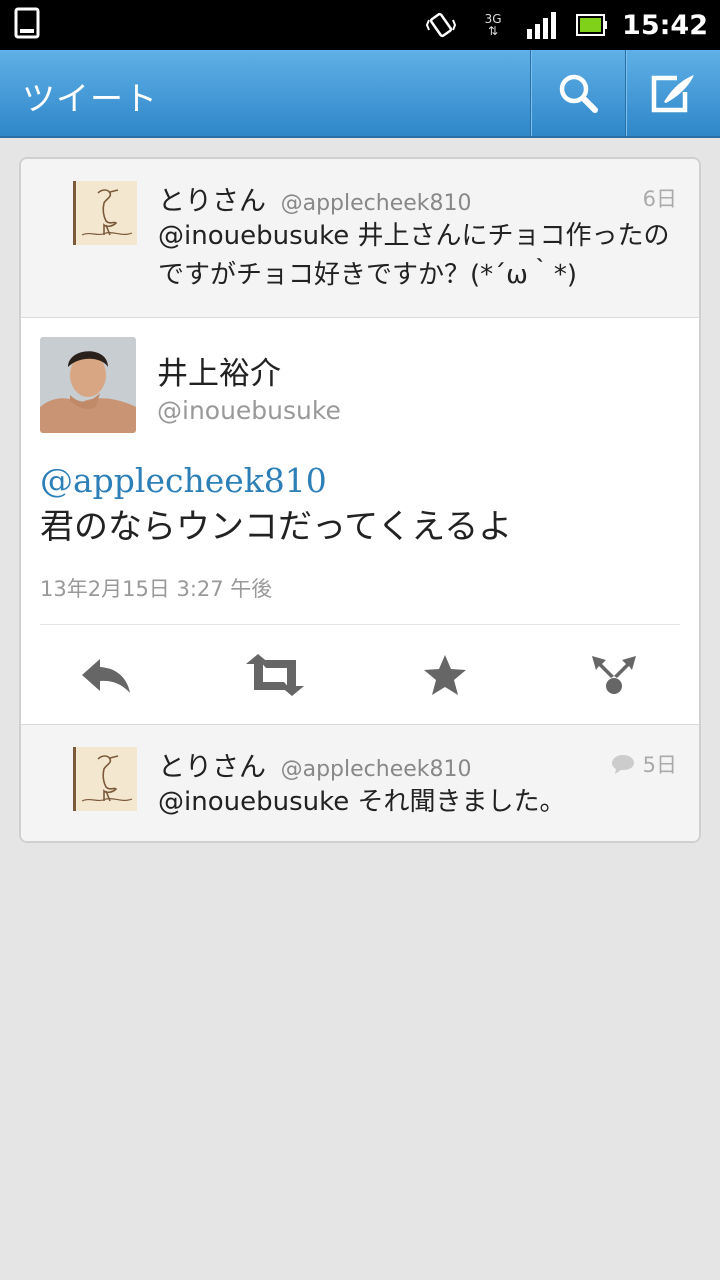 This screenshot has width=720, height=1280. Describe the element at coordinates (441, 25) in the screenshot. I see `vibrate-icon` at that location.